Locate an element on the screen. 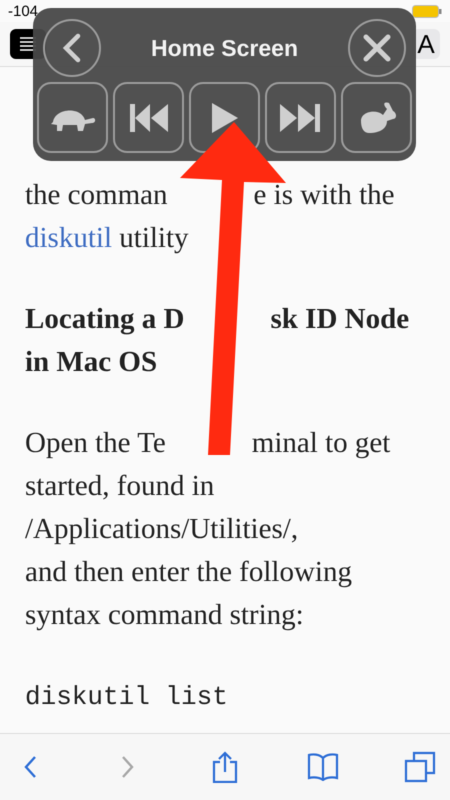 The height and width of the screenshot is (800, 450). signal-strength: -104 is located at coordinates (23, 11).